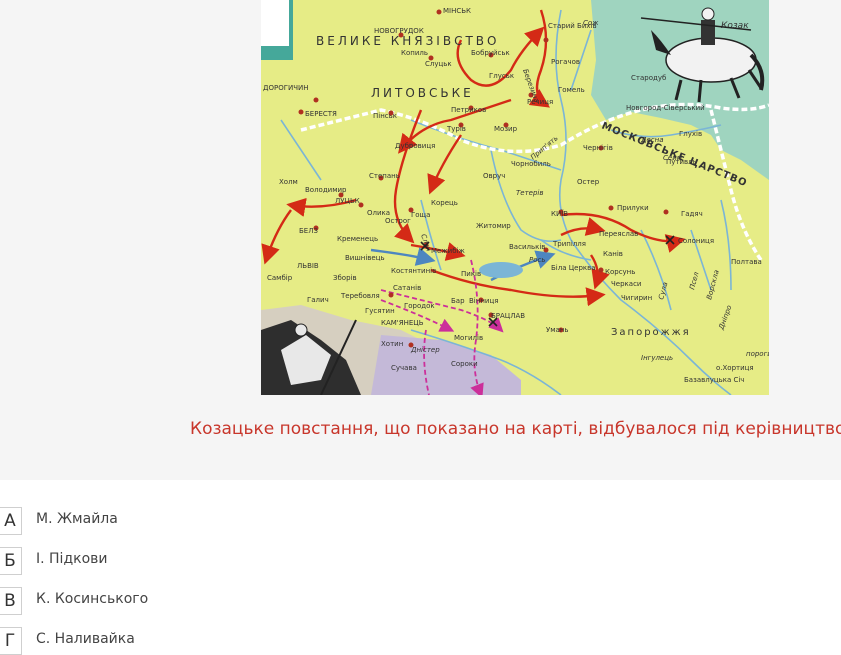 The image size is (841, 655). I want to click on river-dnister-label: Дністер, so click(425, 350).